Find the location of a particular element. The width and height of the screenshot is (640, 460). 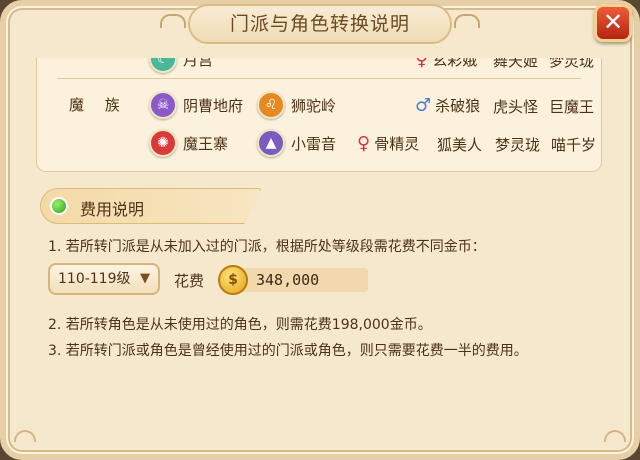

temple-icon: ▲ is located at coordinates (271, 143).